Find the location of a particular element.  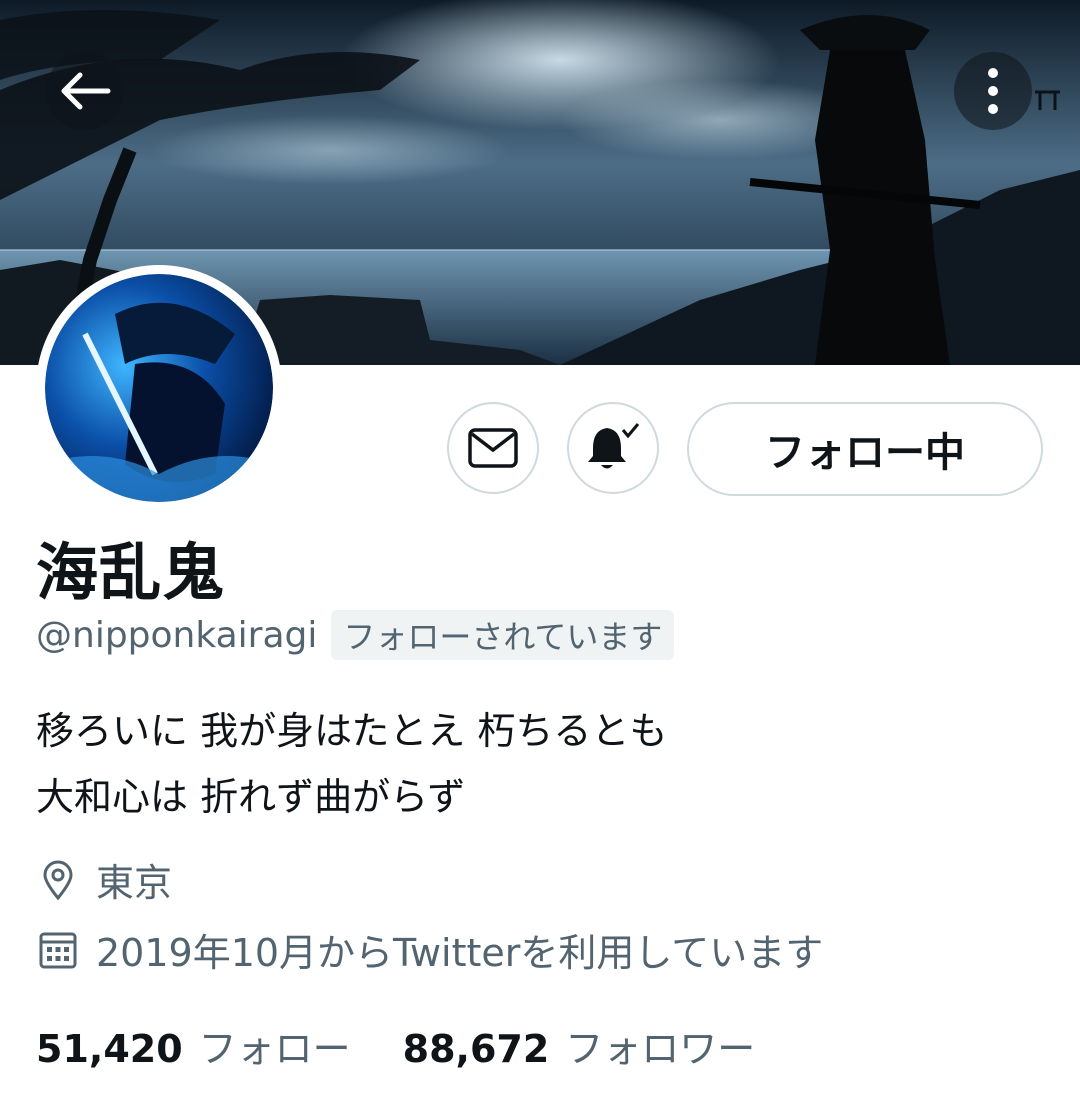

bio-line: 大和心は 折れず曲がらず is located at coordinates (251, 797).